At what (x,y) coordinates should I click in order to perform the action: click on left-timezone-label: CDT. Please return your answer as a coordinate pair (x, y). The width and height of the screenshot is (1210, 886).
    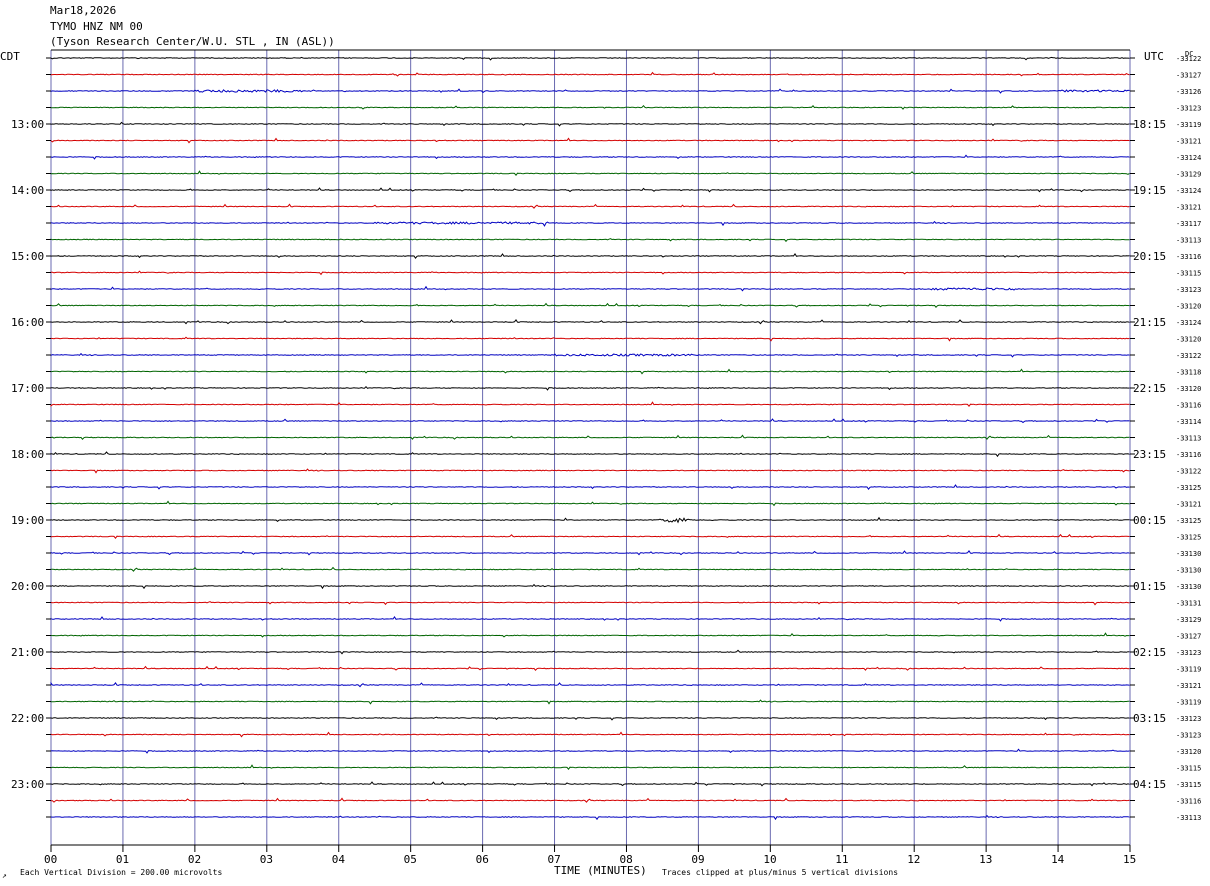
    Looking at the image, I should click on (10, 56).